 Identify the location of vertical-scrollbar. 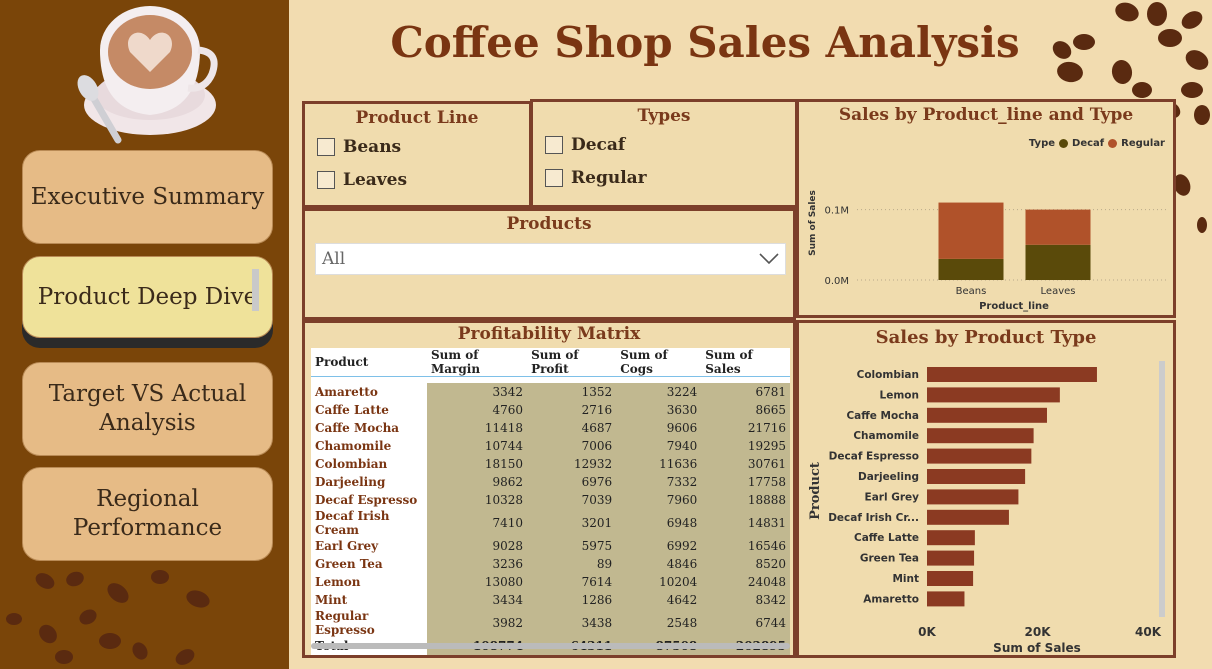
(1162, 489).